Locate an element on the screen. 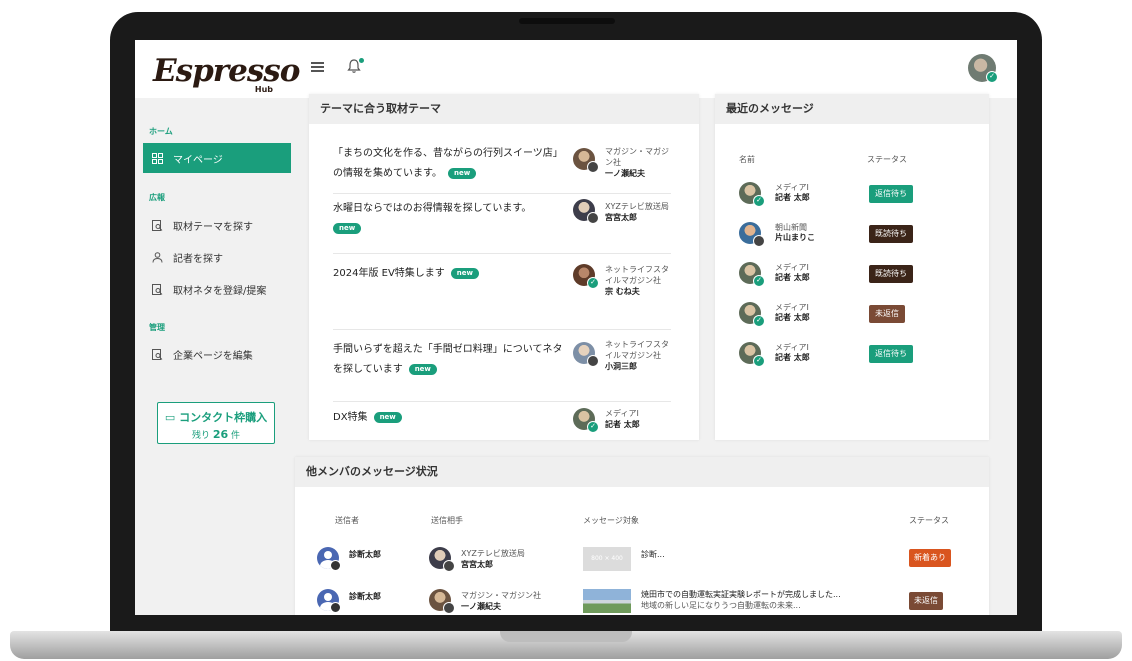 Image resolution: width=1132 pixels, height=661 pixels. sidebar-item-search-reporters: 記者を探す is located at coordinates (217, 257).